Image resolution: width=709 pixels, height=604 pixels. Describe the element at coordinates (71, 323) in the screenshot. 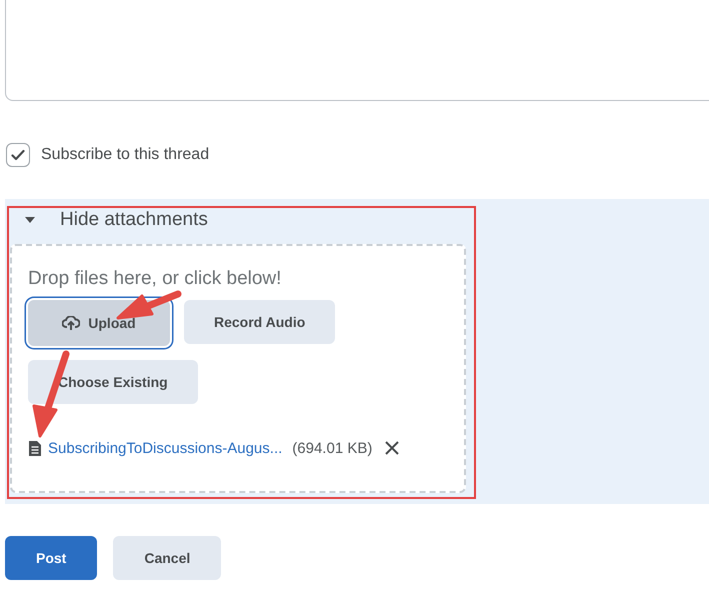

I see `cloud-upload-icon` at that location.